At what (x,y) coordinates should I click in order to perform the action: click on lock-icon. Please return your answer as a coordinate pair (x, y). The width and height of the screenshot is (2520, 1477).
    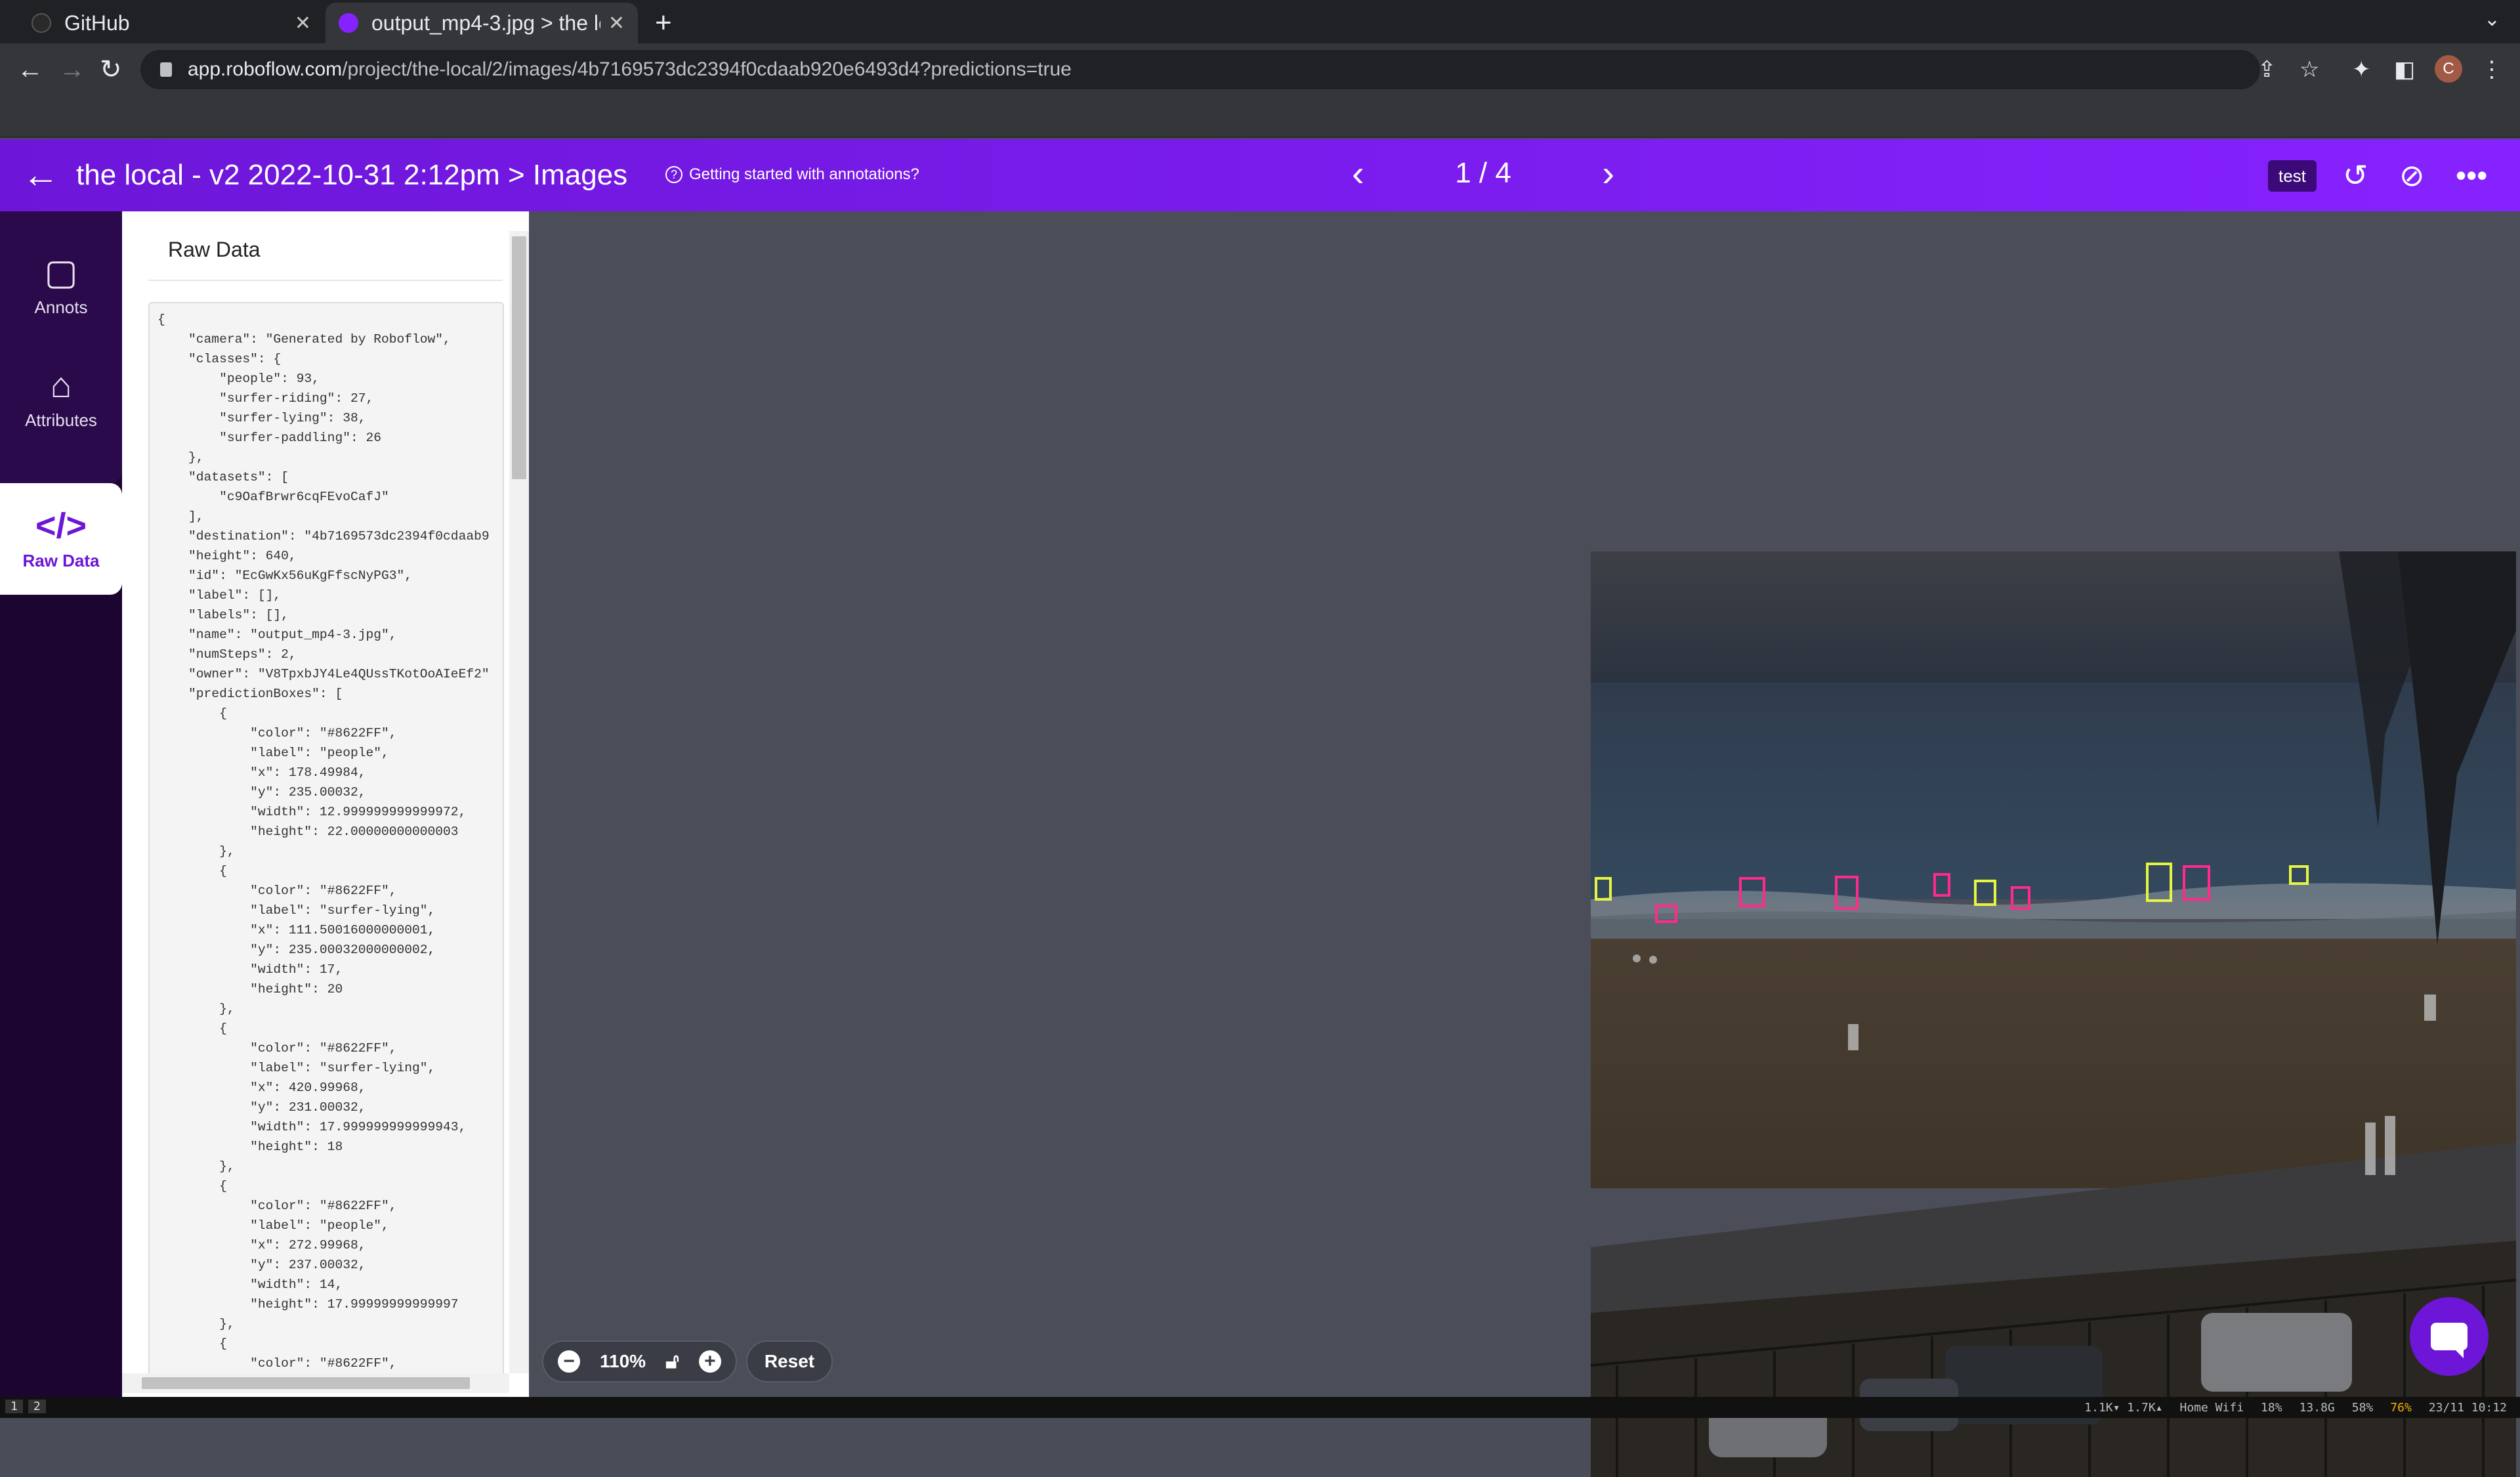
    Looking at the image, I should click on (166, 69).